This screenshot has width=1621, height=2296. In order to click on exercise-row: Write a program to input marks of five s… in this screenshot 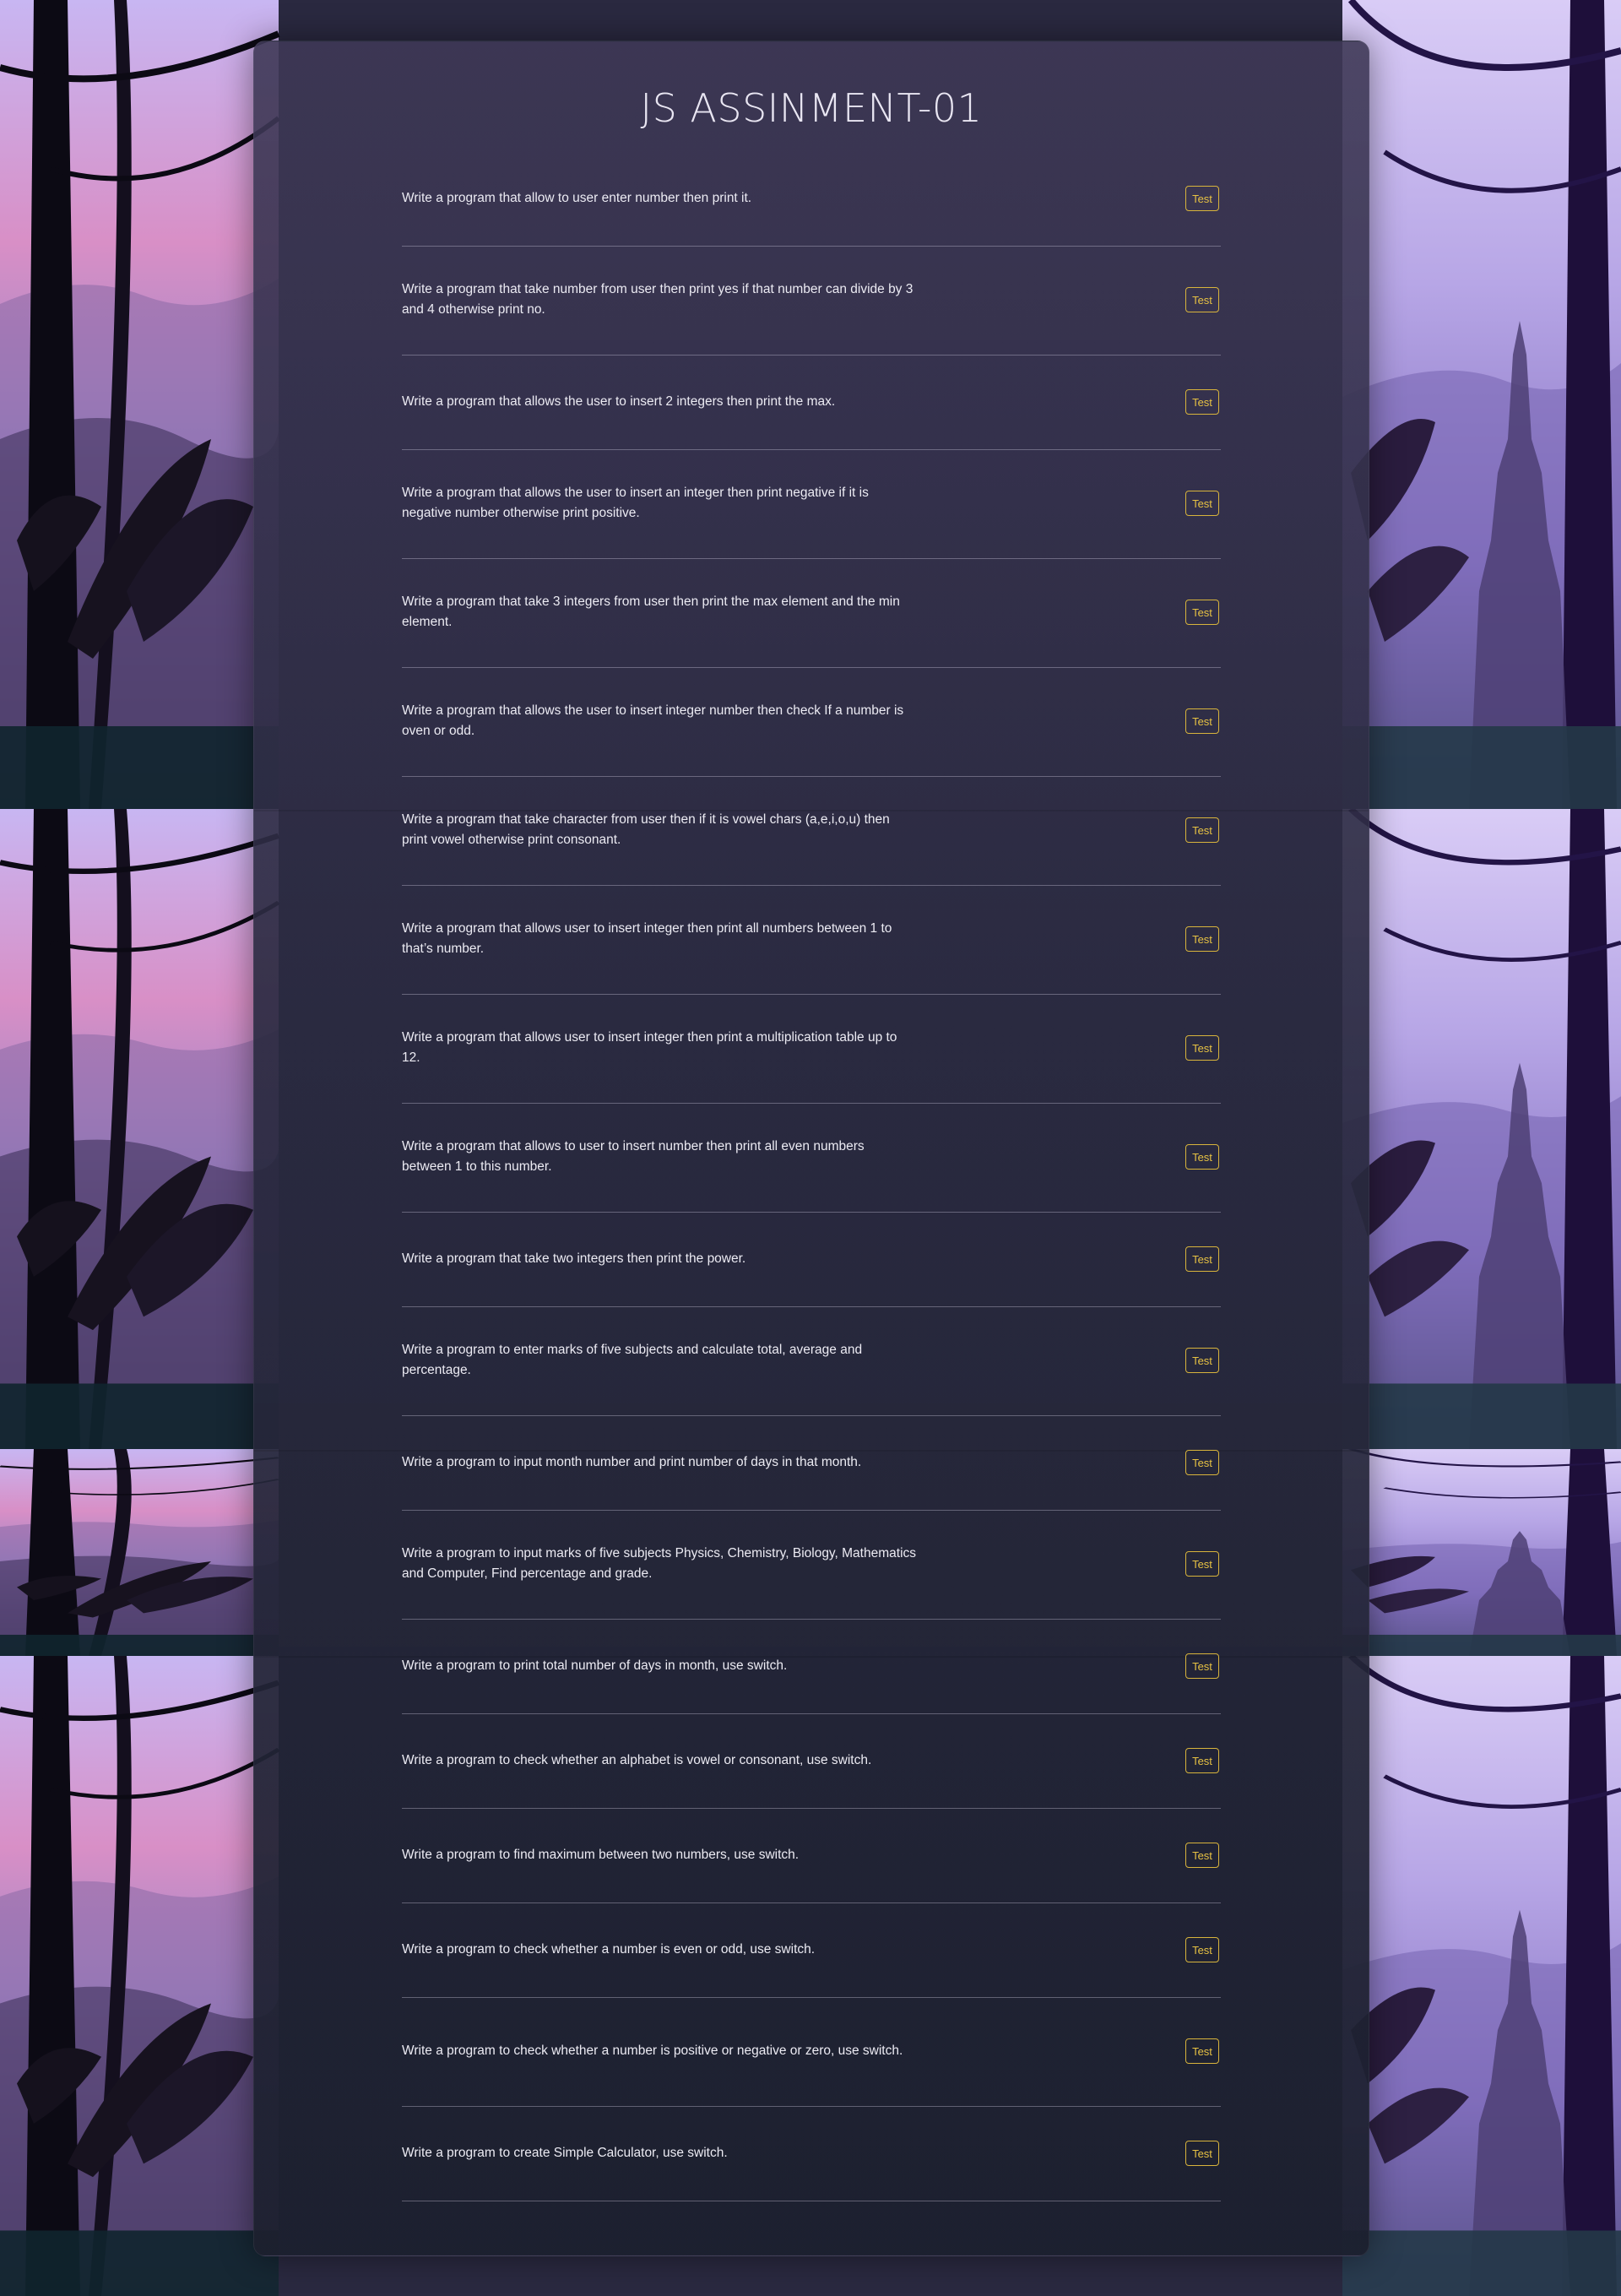, I will do `click(811, 1565)`.